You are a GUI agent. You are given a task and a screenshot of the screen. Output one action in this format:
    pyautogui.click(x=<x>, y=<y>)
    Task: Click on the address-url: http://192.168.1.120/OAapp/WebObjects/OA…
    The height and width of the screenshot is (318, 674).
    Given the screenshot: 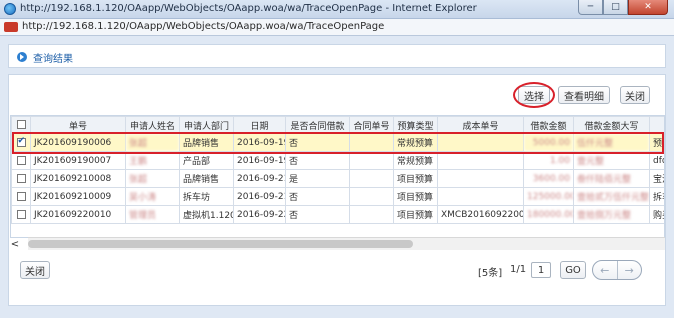 What is the action you would take?
    pyautogui.click(x=203, y=26)
    